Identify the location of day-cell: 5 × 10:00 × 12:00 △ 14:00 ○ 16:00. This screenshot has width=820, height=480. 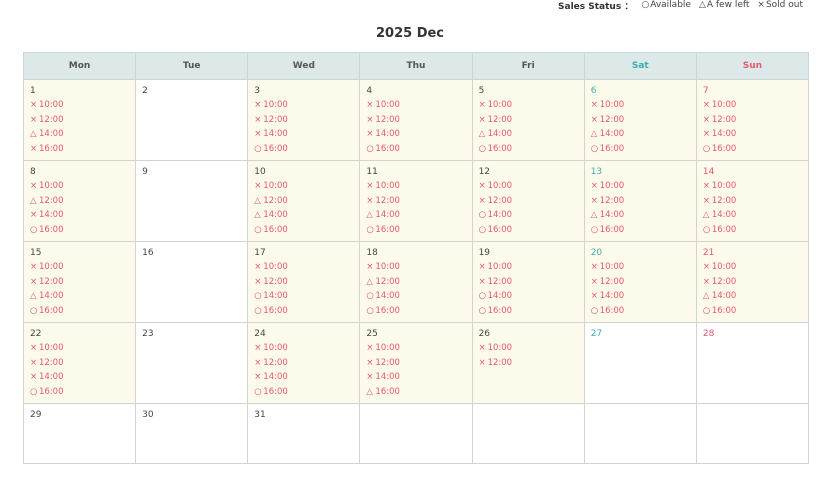
(528, 120).